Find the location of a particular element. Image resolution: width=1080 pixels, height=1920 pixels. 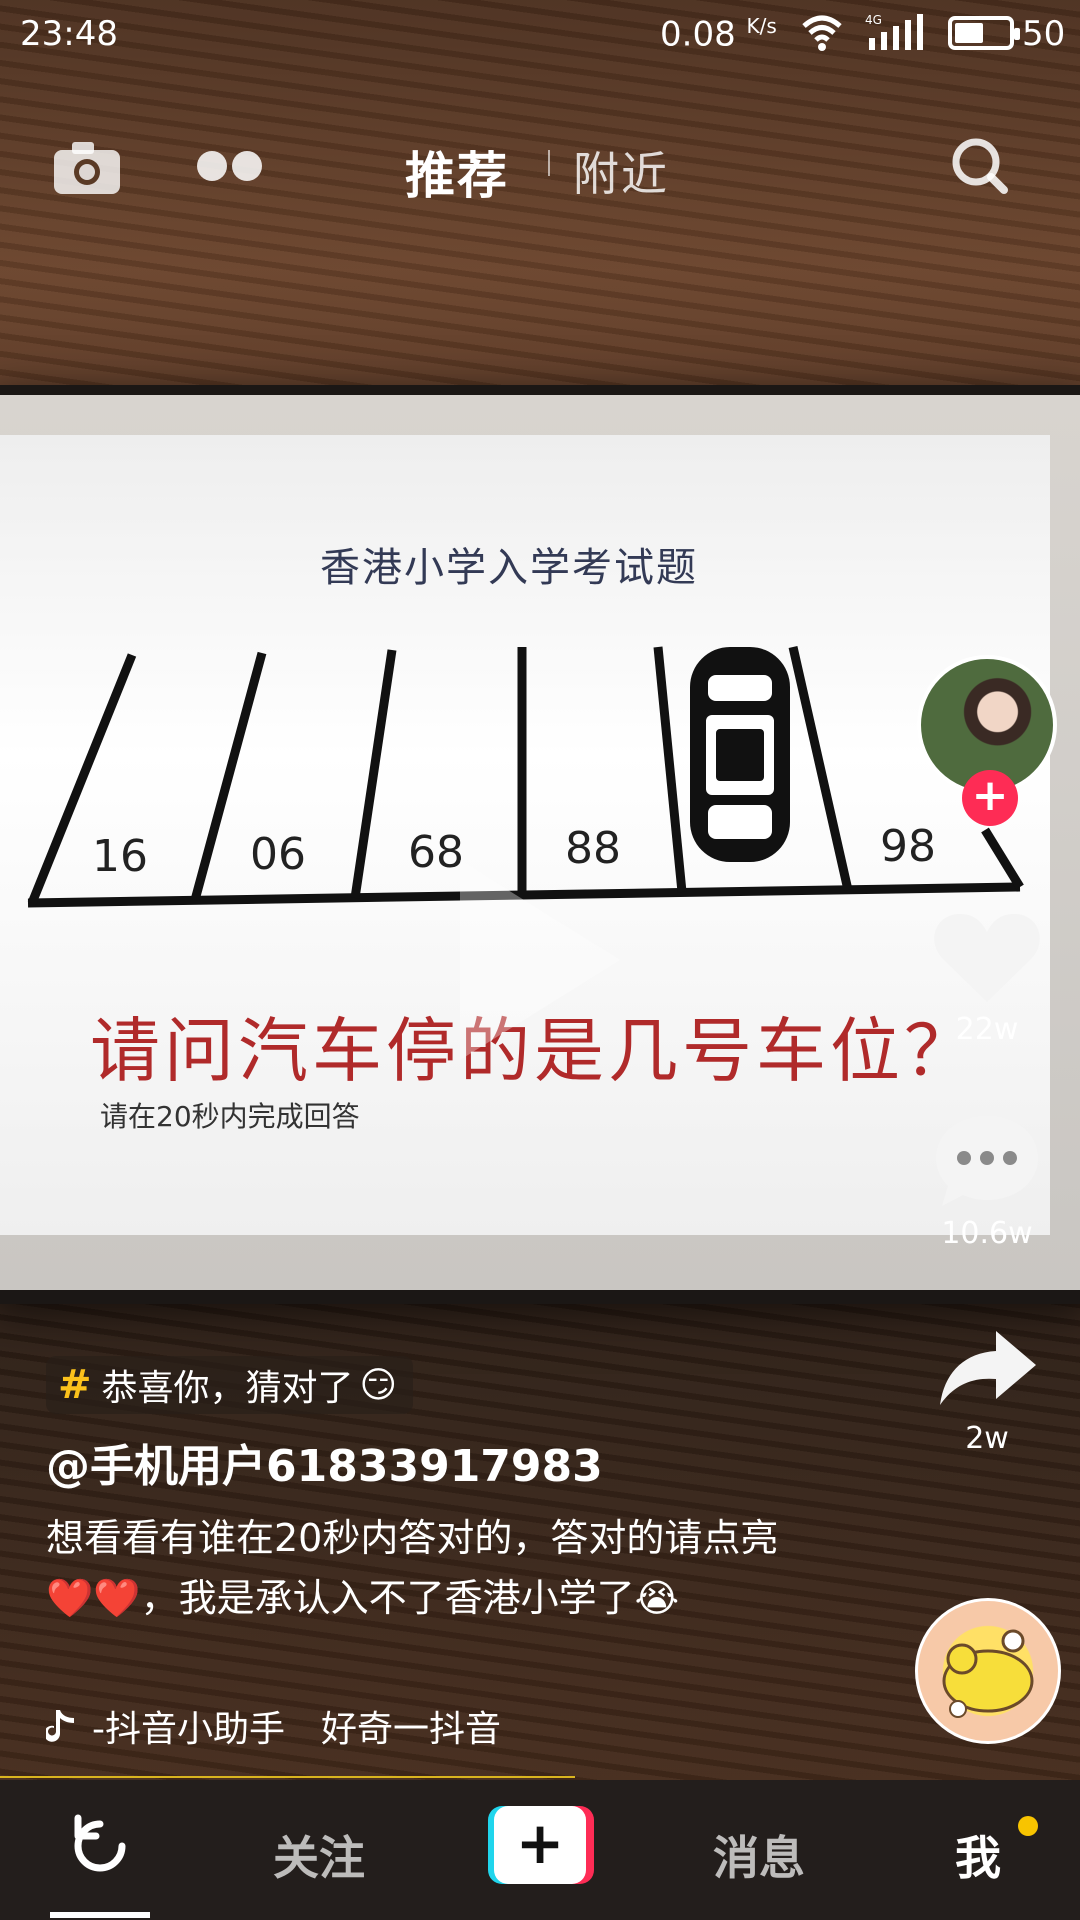

share-count: 2w is located at coordinates (987, 1438).